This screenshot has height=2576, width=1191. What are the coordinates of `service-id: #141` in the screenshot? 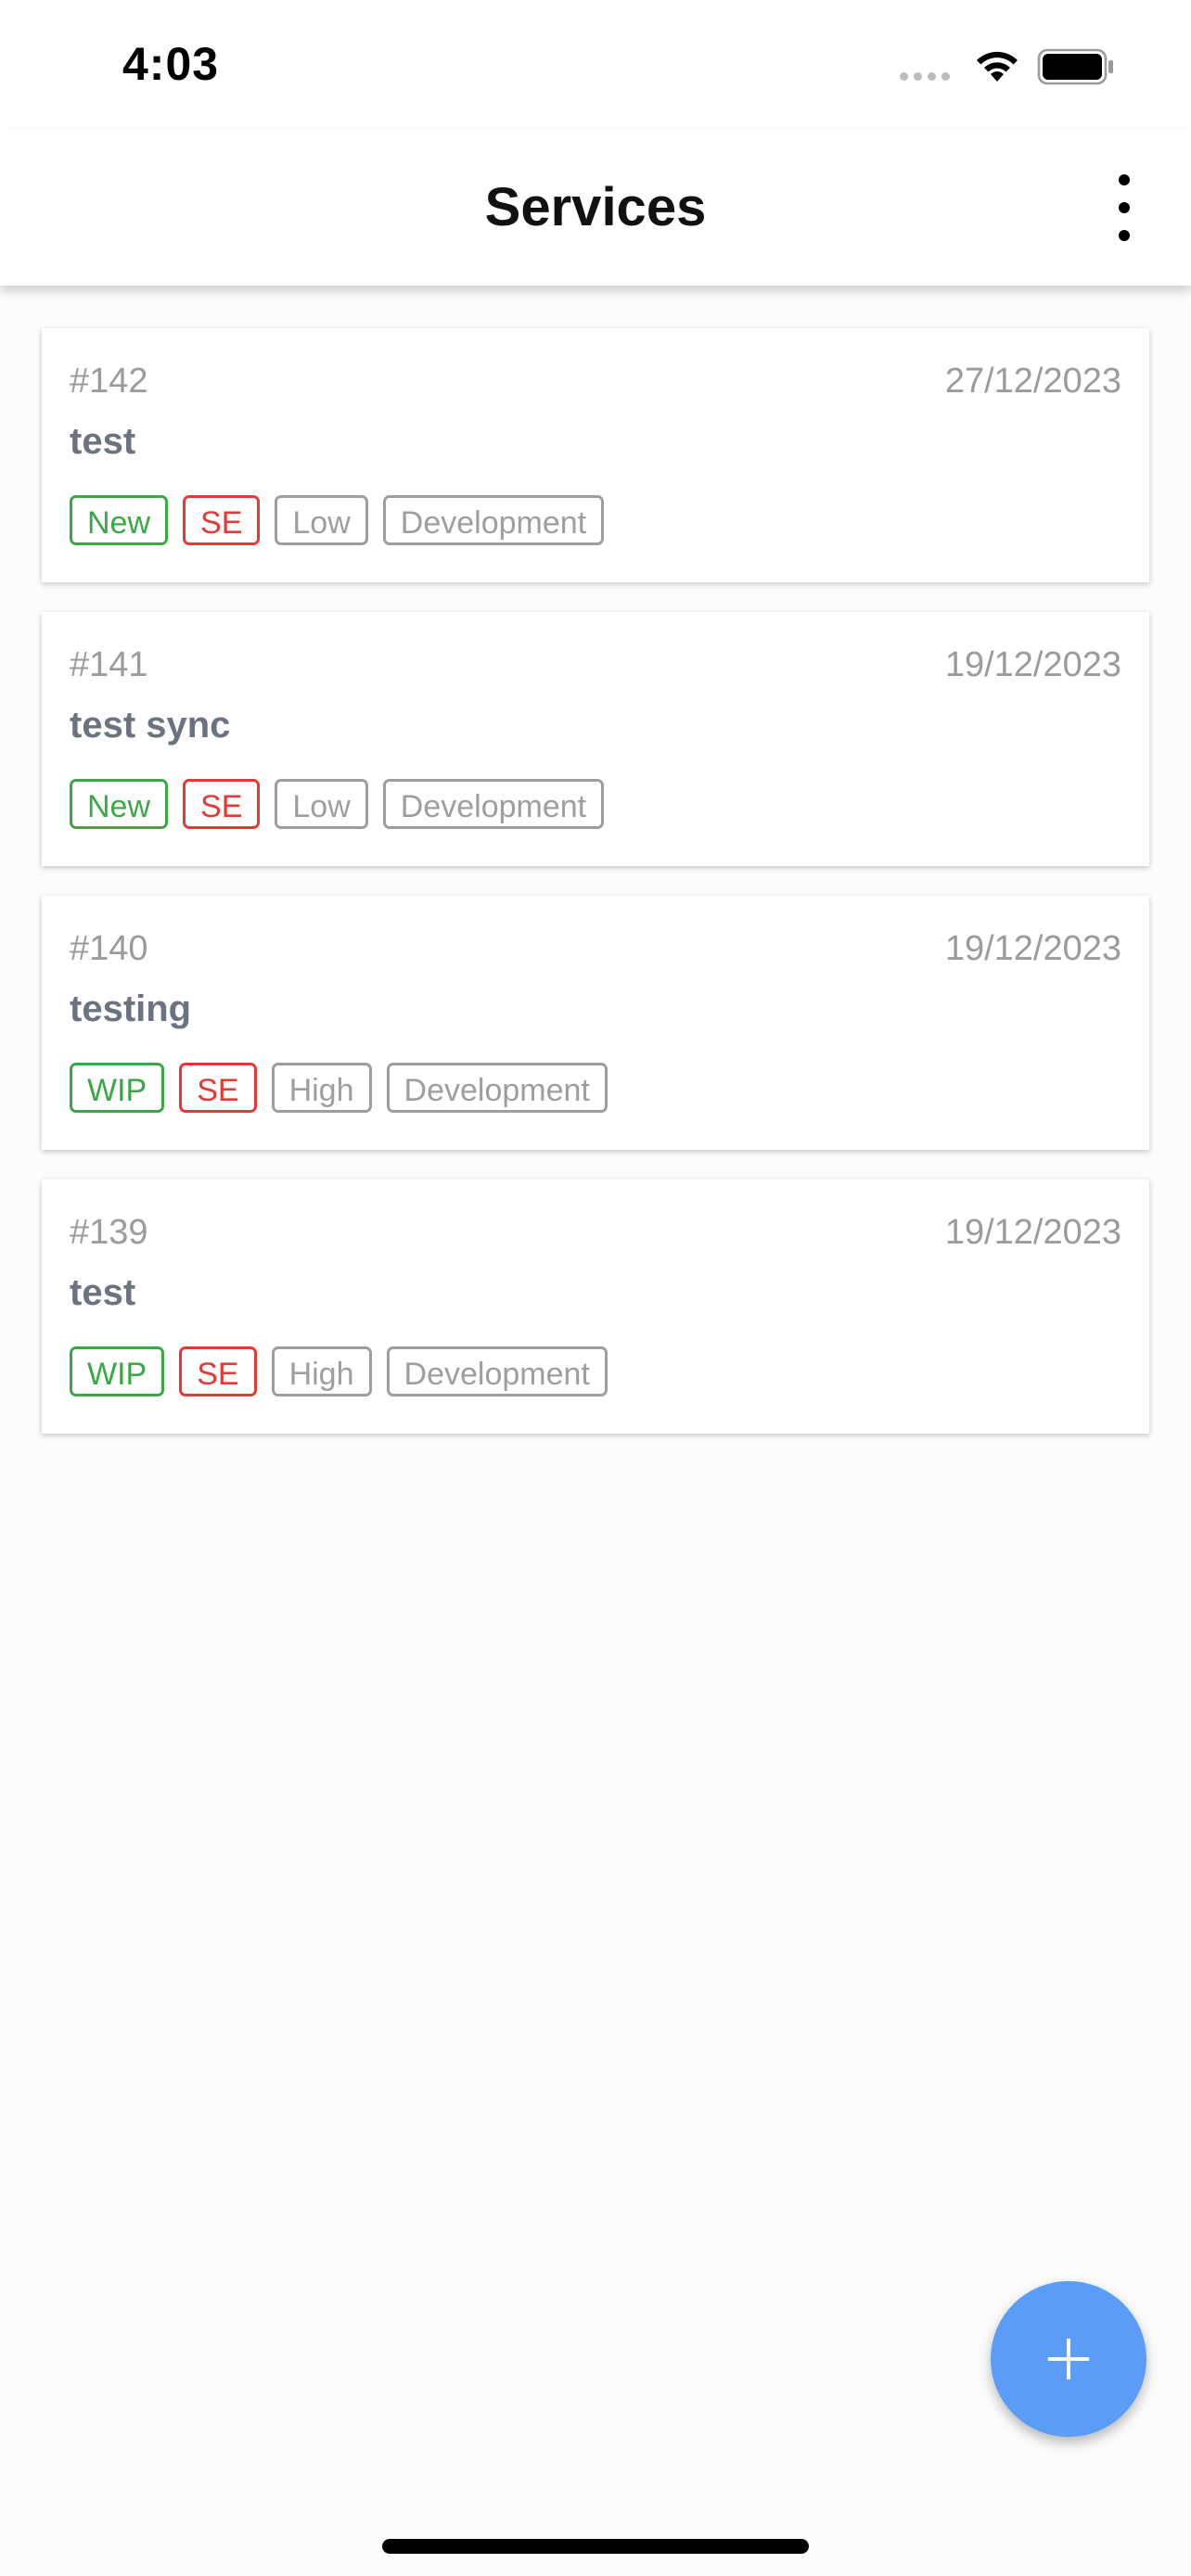 It's located at (109, 665).